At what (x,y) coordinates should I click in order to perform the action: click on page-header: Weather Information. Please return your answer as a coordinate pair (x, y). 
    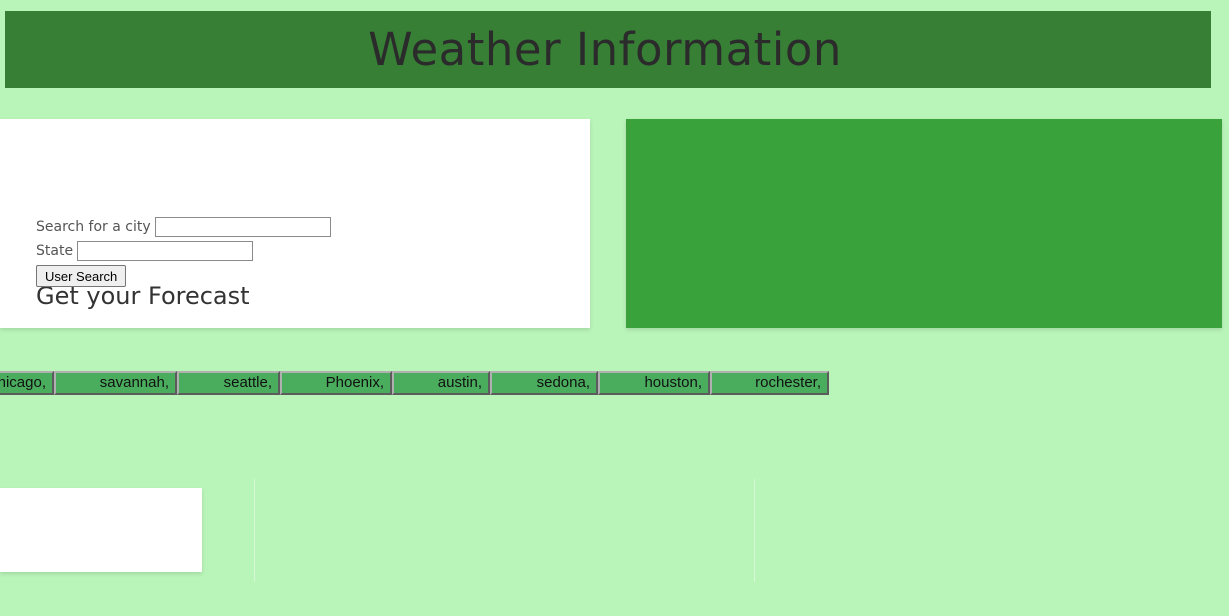
    Looking at the image, I should click on (608, 49).